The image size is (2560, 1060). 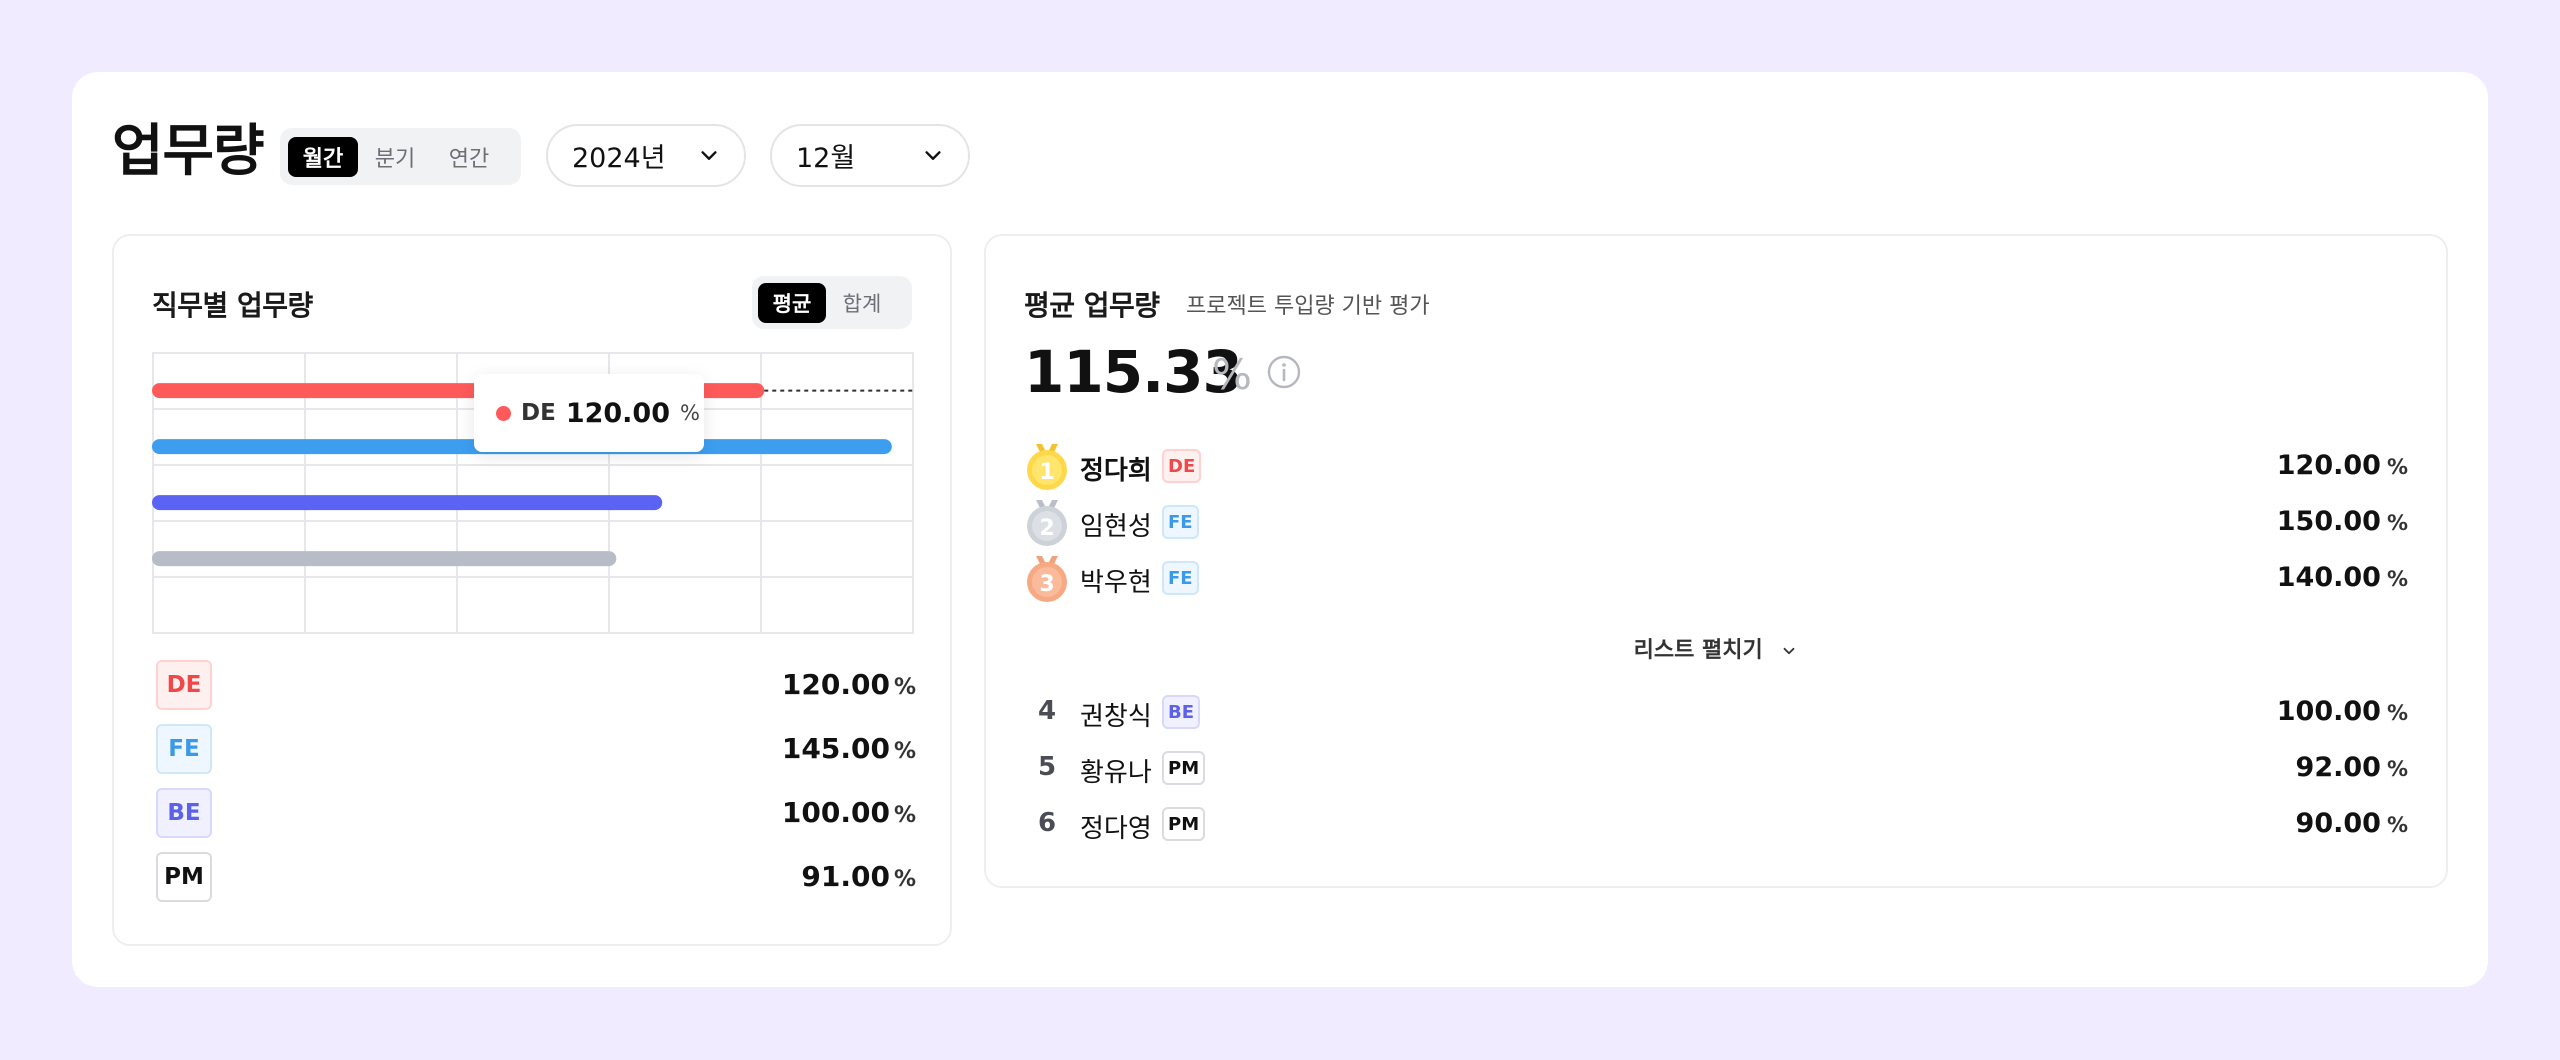 I want to click on silver-medal-icon: 2, so click(x=1047, y=523).